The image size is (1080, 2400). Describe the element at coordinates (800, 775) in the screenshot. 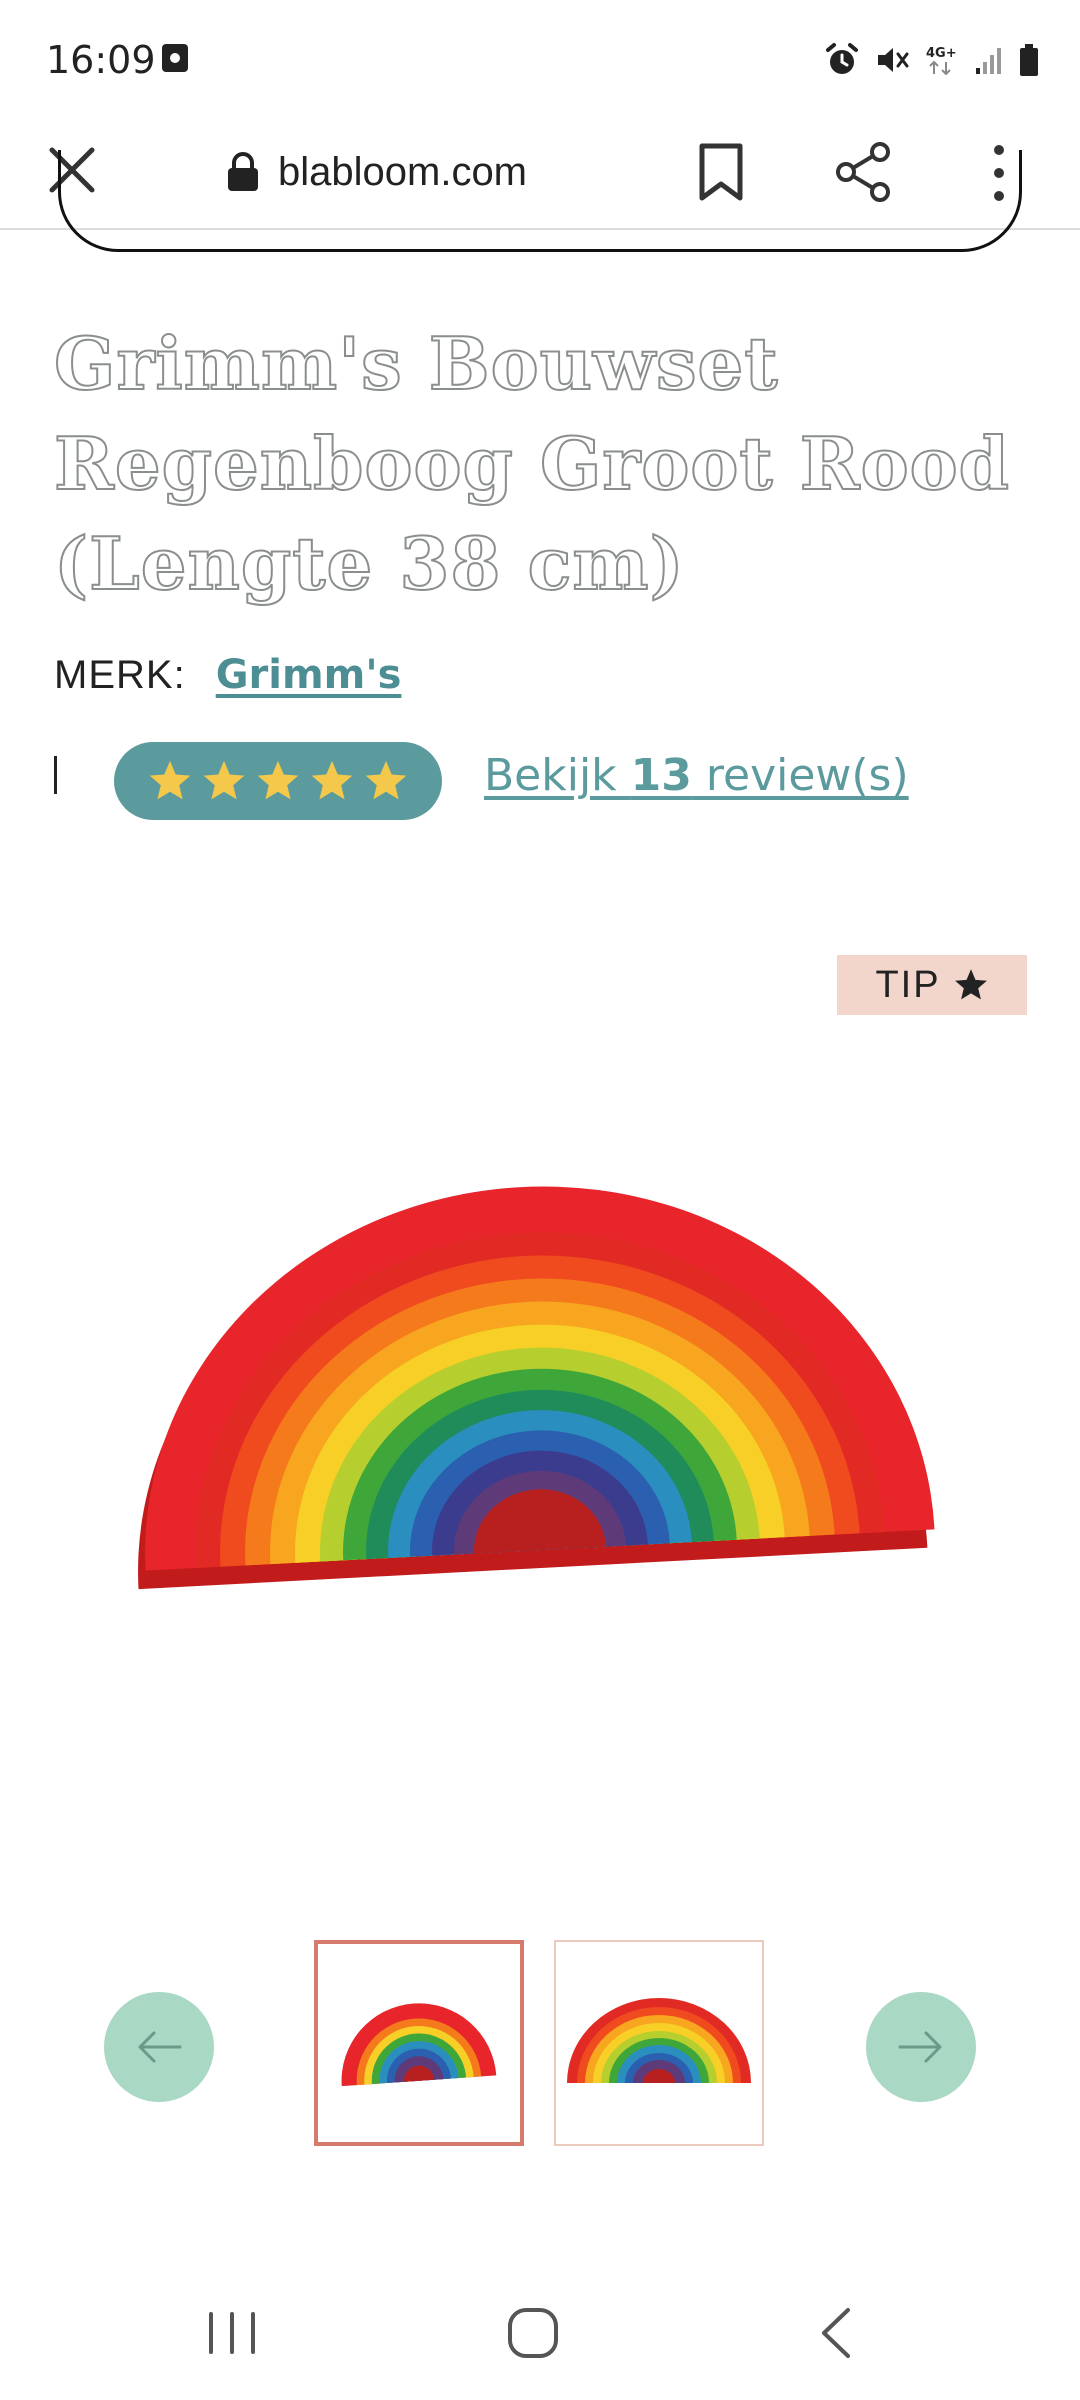

I see `review-suffix: review(s)` at that location.